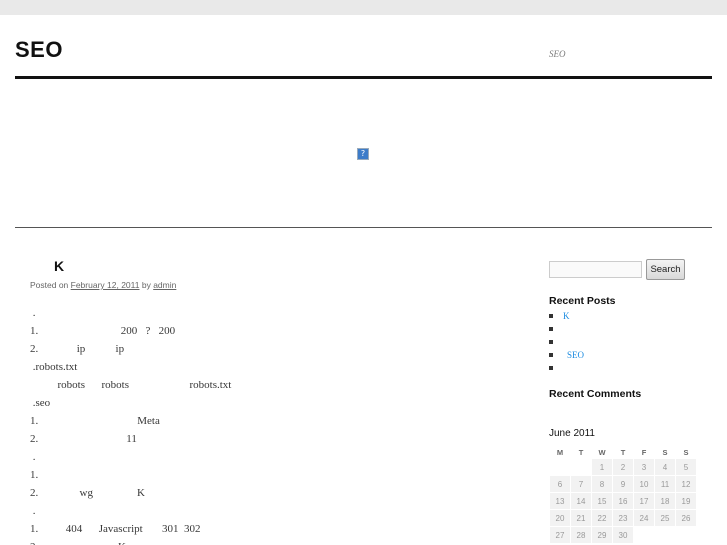 The width and height of the screenshot is (727, 545). What do you see at coordinates (602, 535) in the screenshot?
I see `calendar-day: 29` at bounding box center [602, 535].